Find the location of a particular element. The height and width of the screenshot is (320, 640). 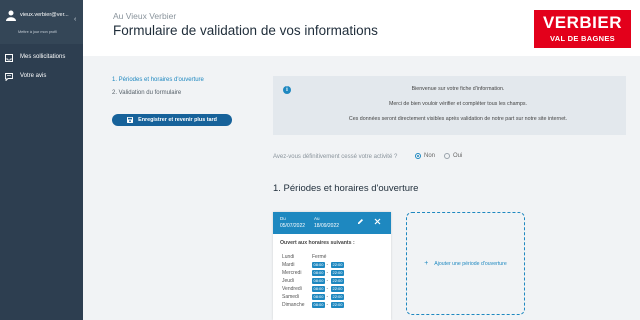

sidebar-item-label: Mes sollicitations is located at coordinates (43, 57).